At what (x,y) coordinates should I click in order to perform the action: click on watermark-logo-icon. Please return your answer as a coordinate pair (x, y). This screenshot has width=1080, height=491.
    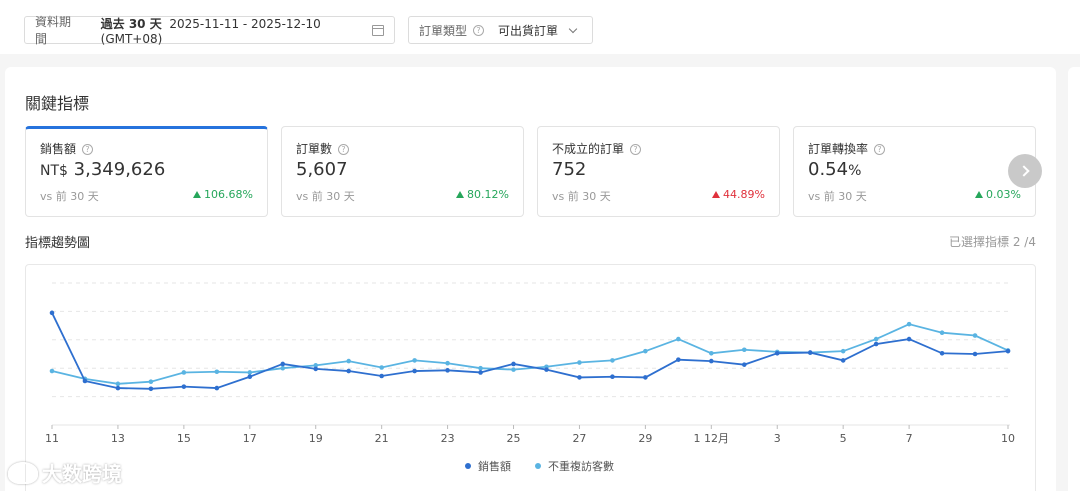
    Looking at the image, I should click on (23, 472).